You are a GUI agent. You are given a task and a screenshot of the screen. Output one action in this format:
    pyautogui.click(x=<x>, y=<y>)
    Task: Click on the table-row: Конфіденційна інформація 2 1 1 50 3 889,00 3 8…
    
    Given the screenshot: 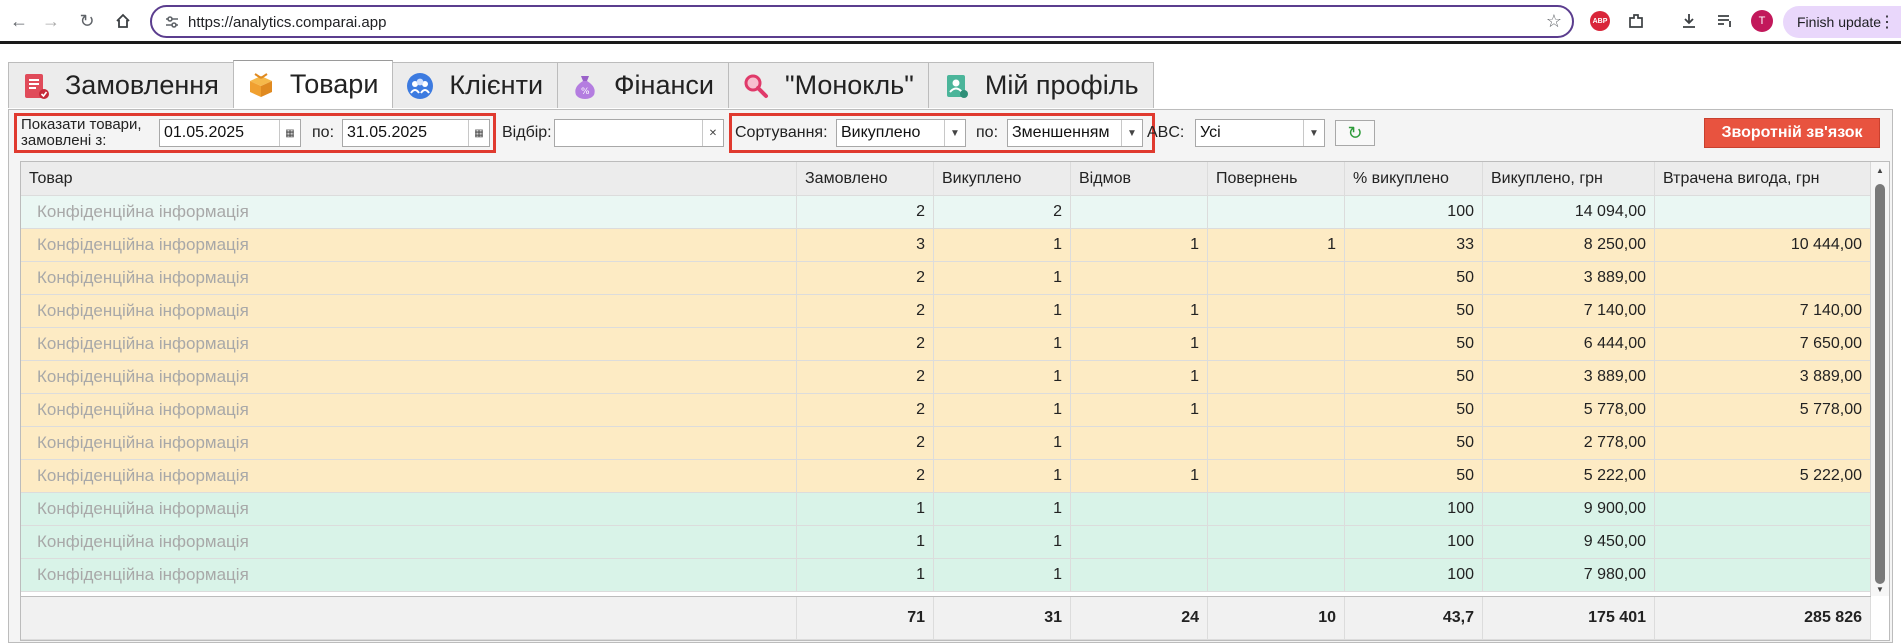 What is the action you would take?
    pyautogui.click(x=946, y=377)
    